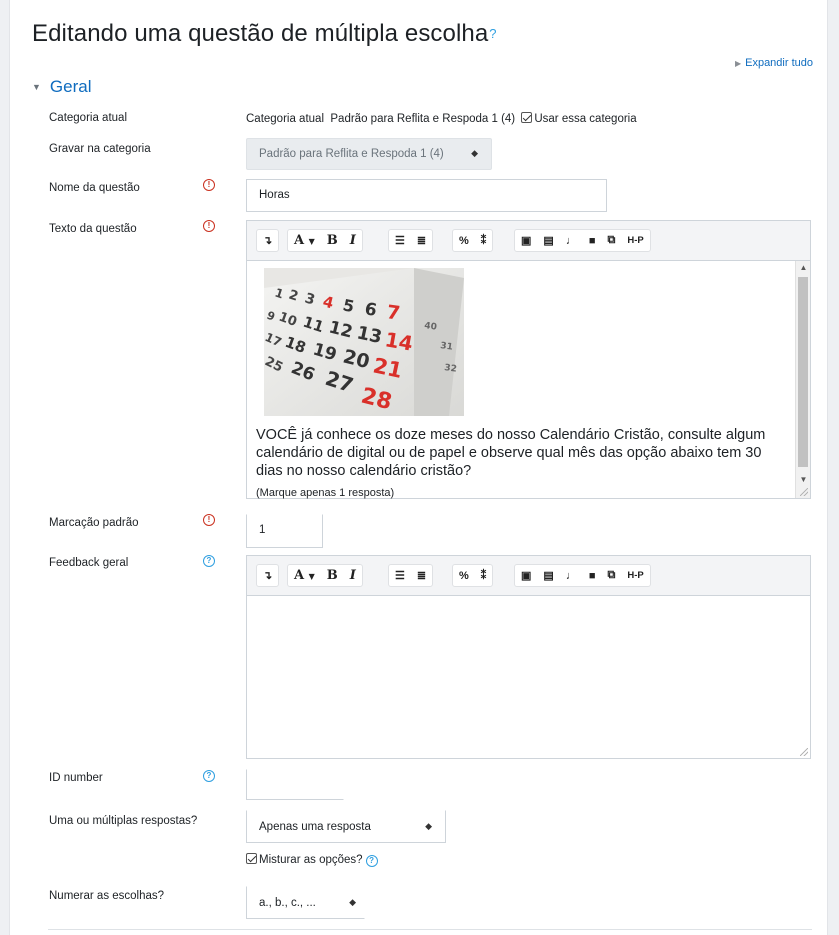 Image resolution: width=839 pixels, height=935 pixels. I want to click on right-scroll-gutter, so click(833, 467).